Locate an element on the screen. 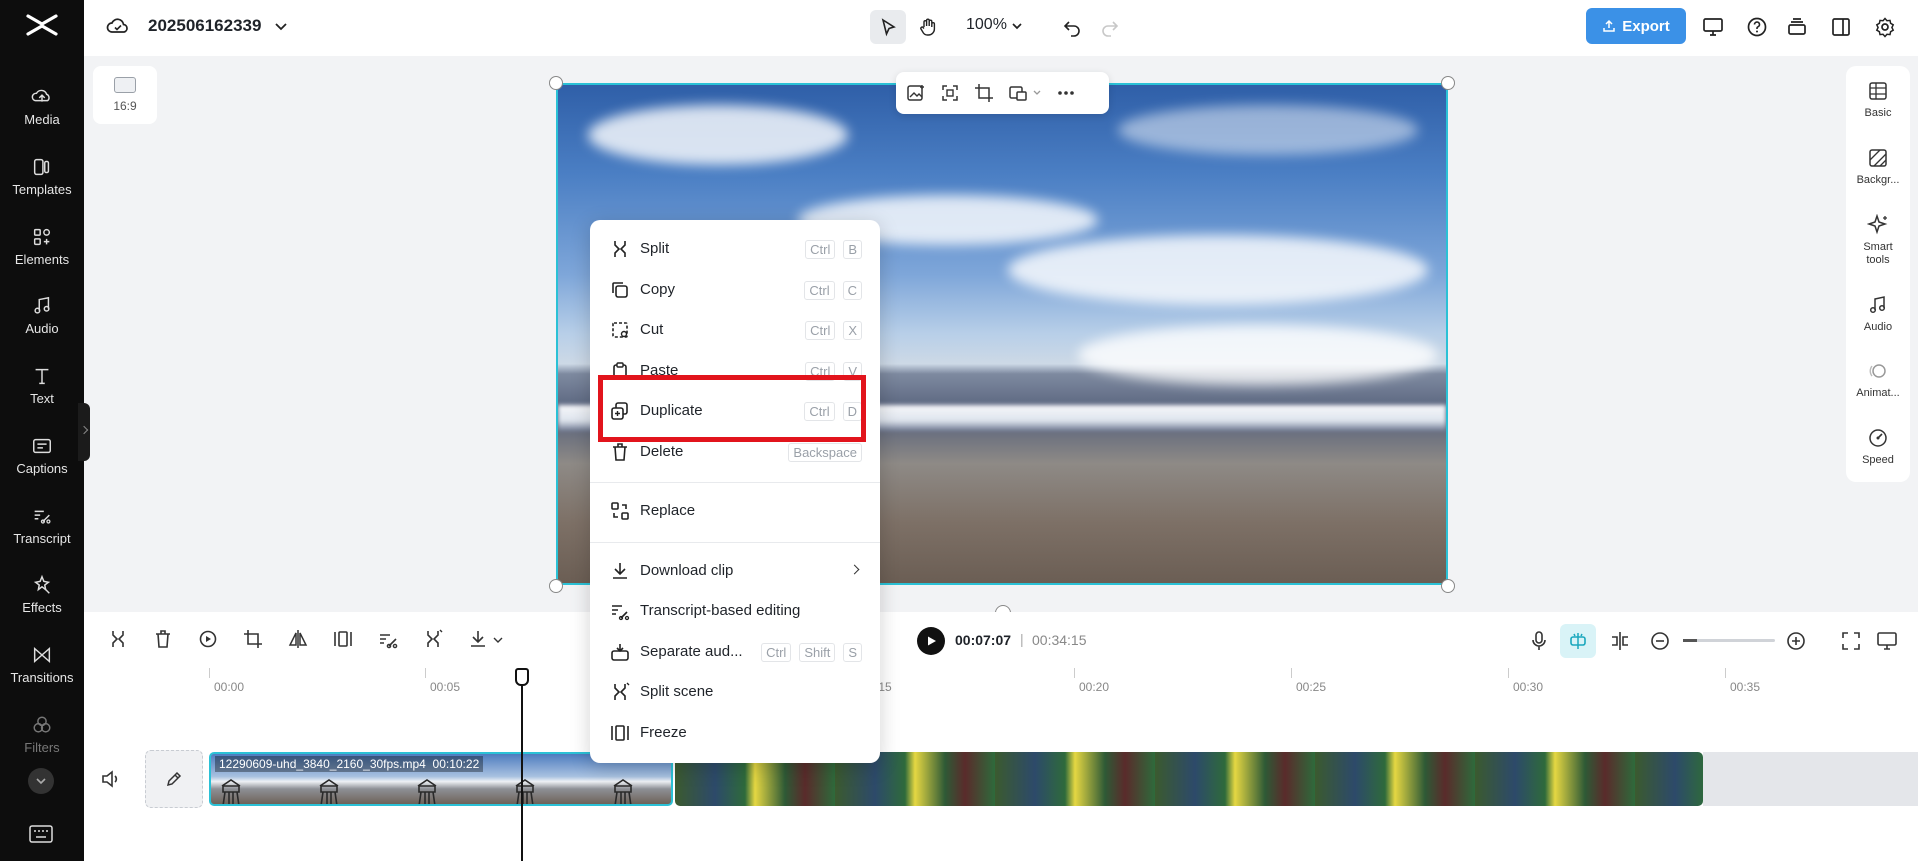  trash-icon is located at coordinates (163, 639).